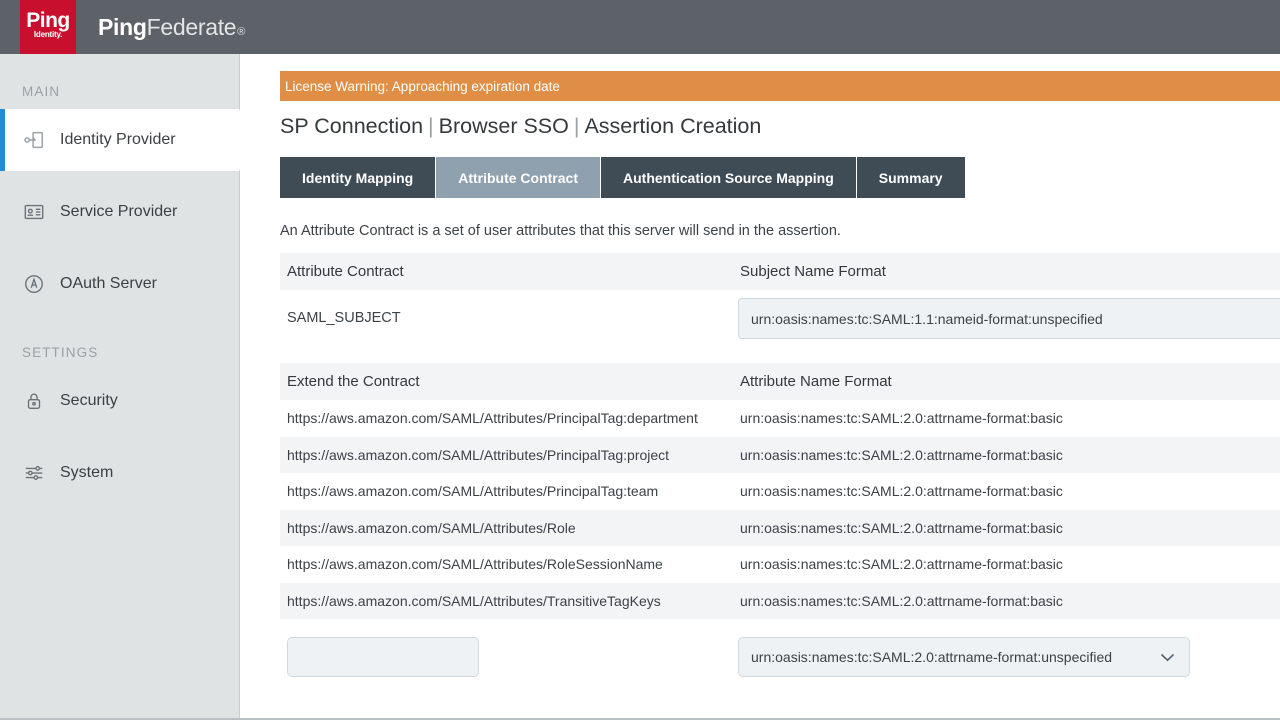 The width and height of the screenshot is (1280, 720). I want to click on sidebar-item-service-provider-label: Service Provider, so click(119, 211).